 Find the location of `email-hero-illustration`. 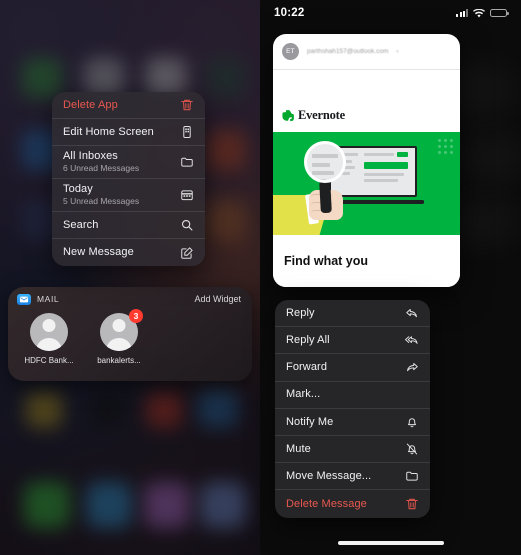

email-hero-illustration is located at coordinates (366, 183).